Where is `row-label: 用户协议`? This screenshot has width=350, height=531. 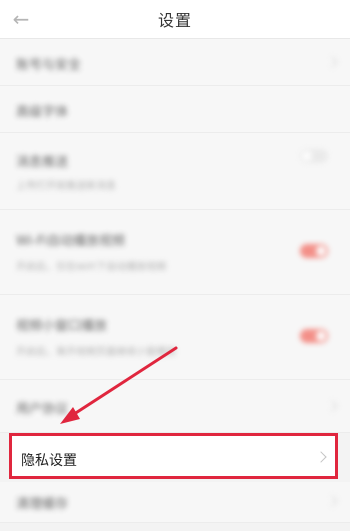 row-label: 用户协议 is located at coordinates (42, 409).